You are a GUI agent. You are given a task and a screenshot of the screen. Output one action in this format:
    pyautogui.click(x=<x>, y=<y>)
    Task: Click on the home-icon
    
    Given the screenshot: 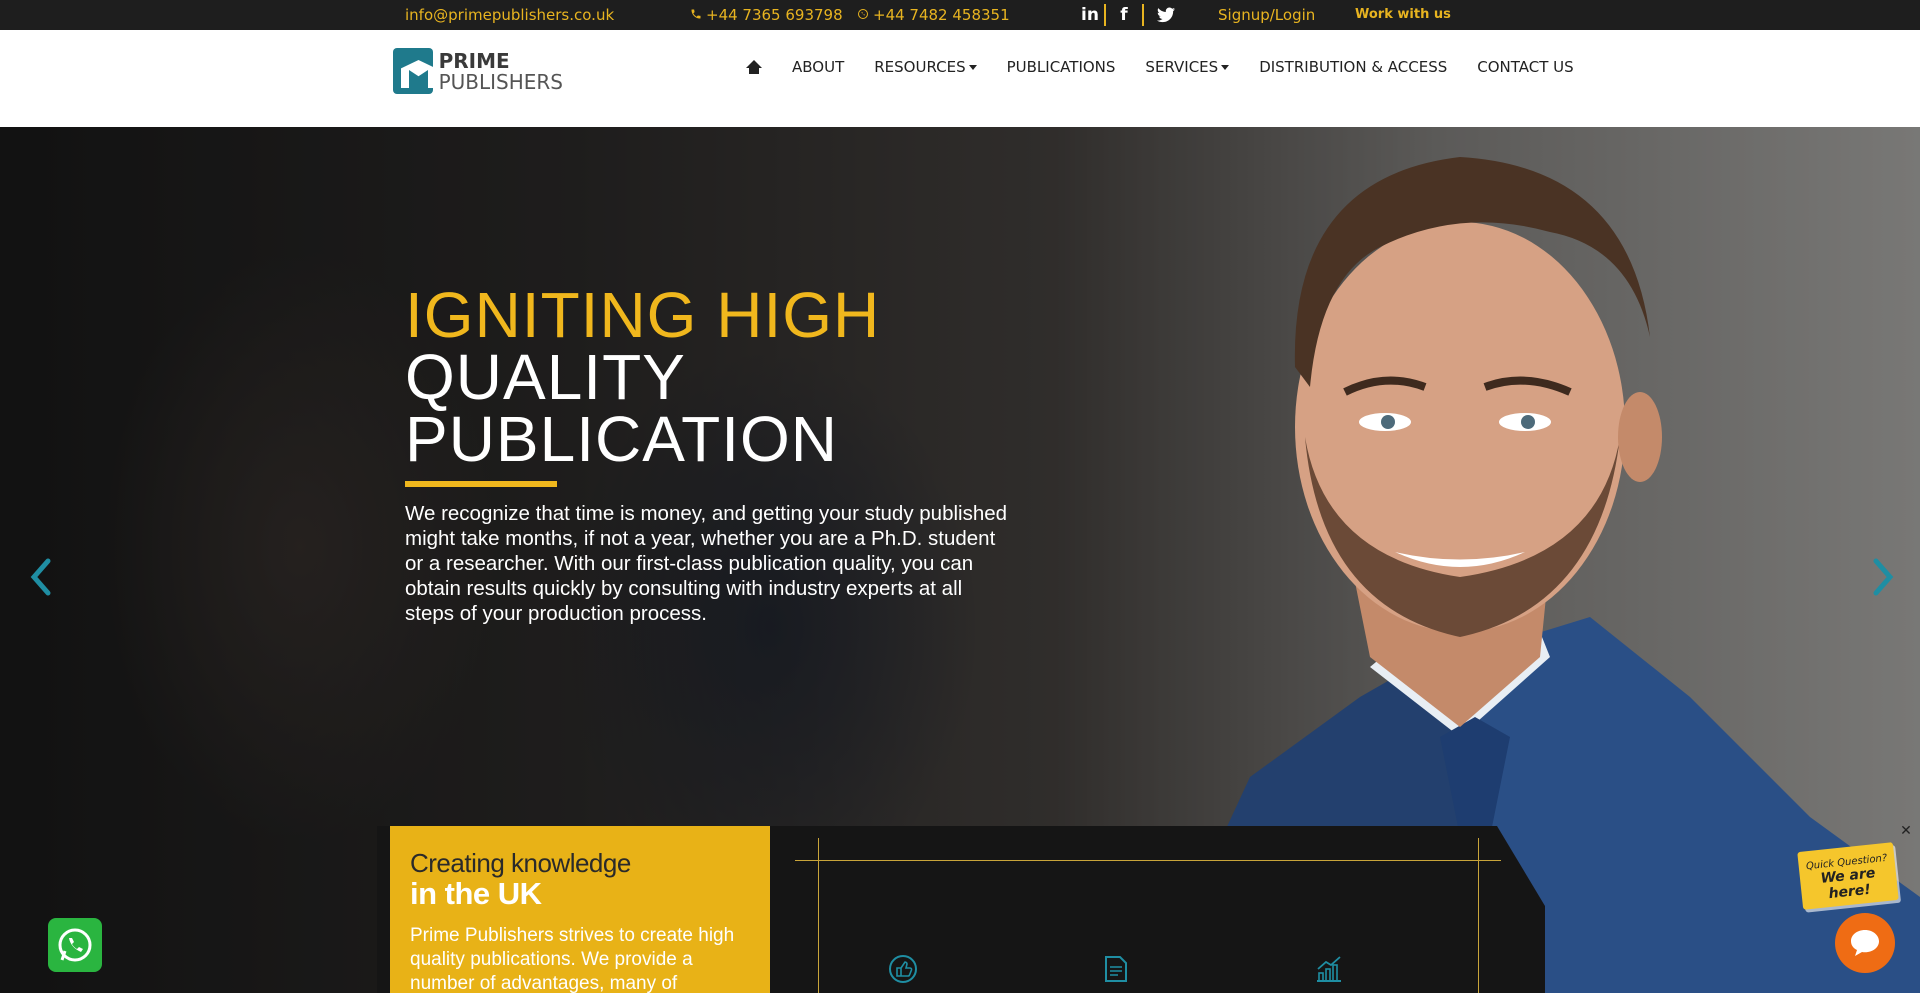 What is the action you would take?
    pyautogui.click(x=754, y=67)
    